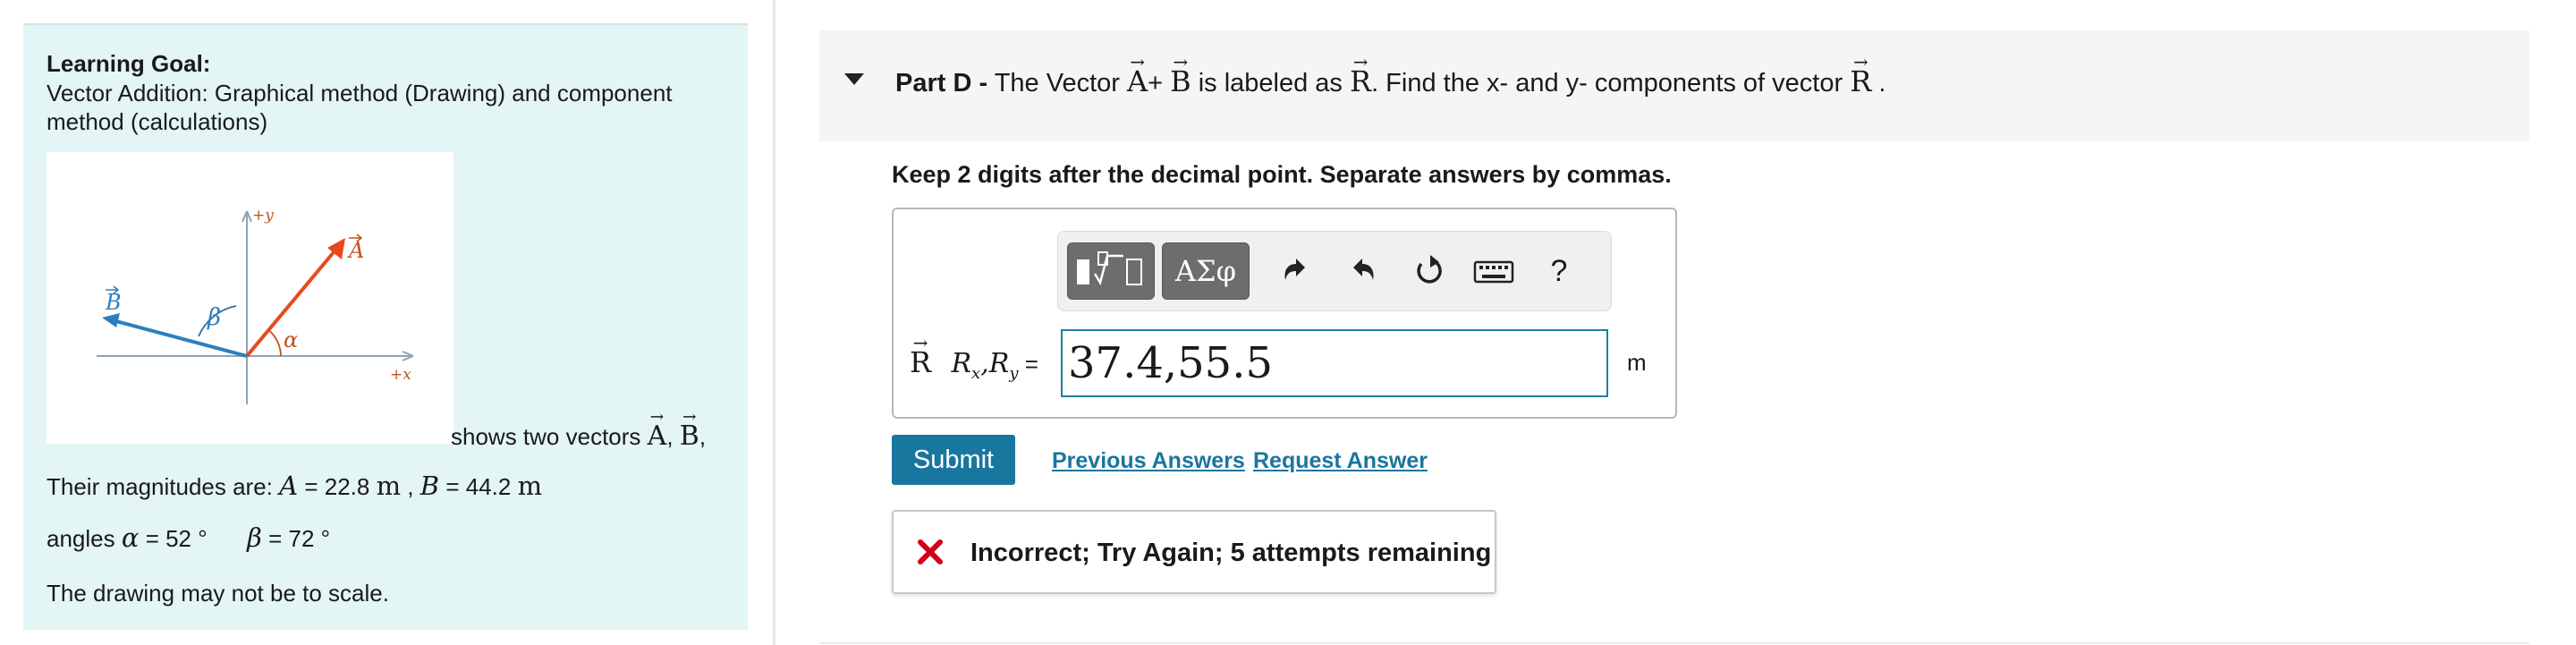  Describe the element at coordinates (657, 436) in the screenshot. I see `vector-a-symbol: A` at that location.